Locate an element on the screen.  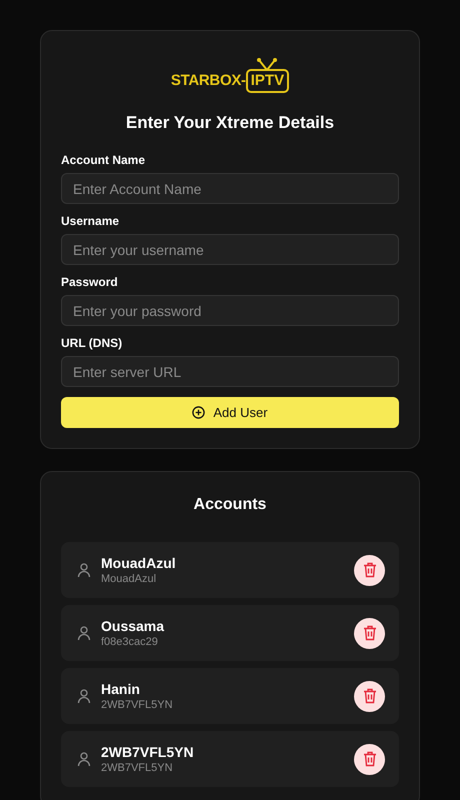
field-label: URL (DNS) is located at coordinates (92, 343).